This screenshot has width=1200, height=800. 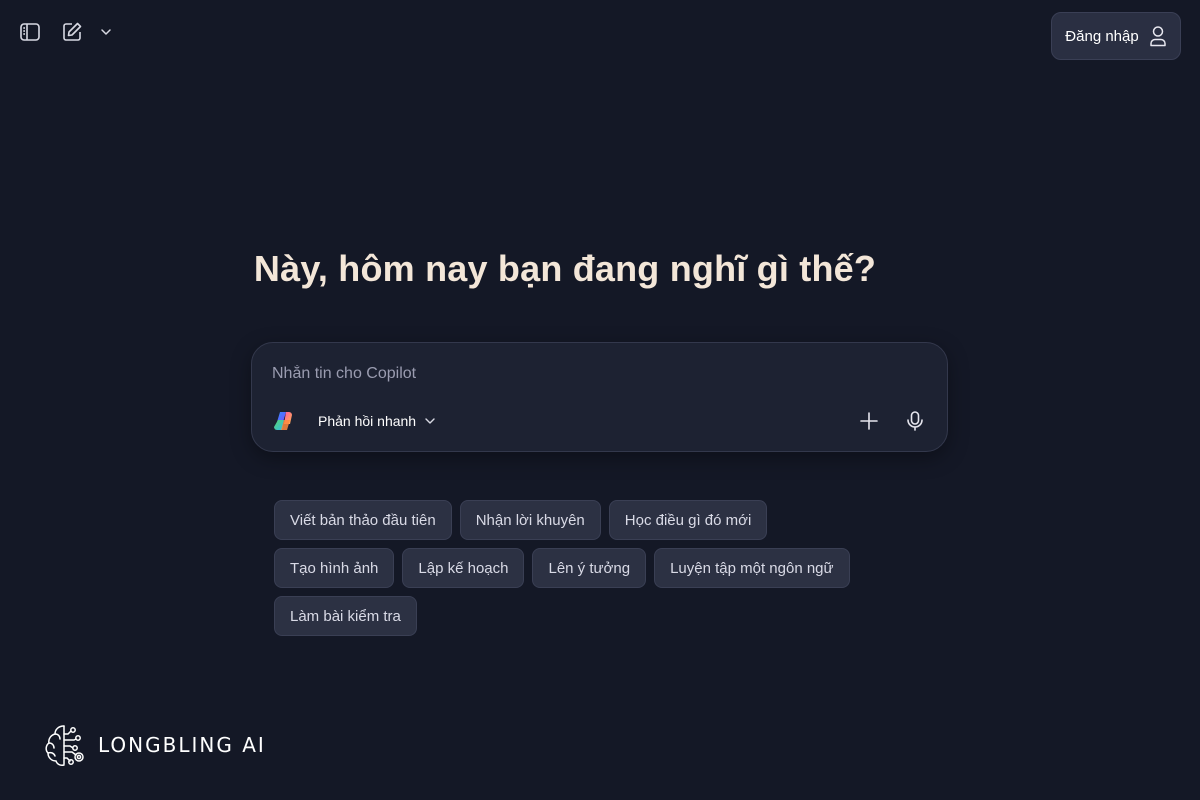 What do you see at coordinates (283, 421) in the screenshot?
I see `copilot-logo-icon` at bounding box center [283, 421].